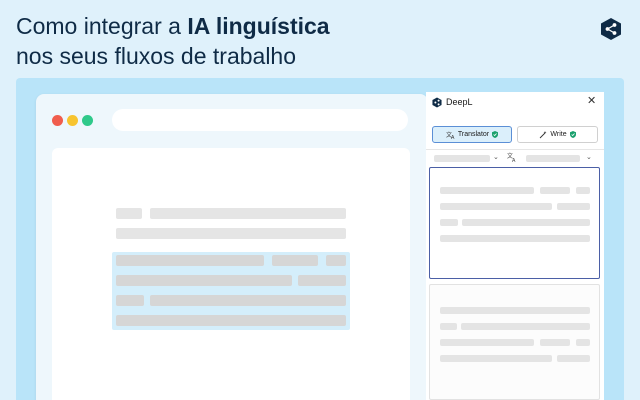  What do you see at coordinates (72, 120) in the screenshot?
I see `minimize-window-dot` at bounding box center [72, 120].